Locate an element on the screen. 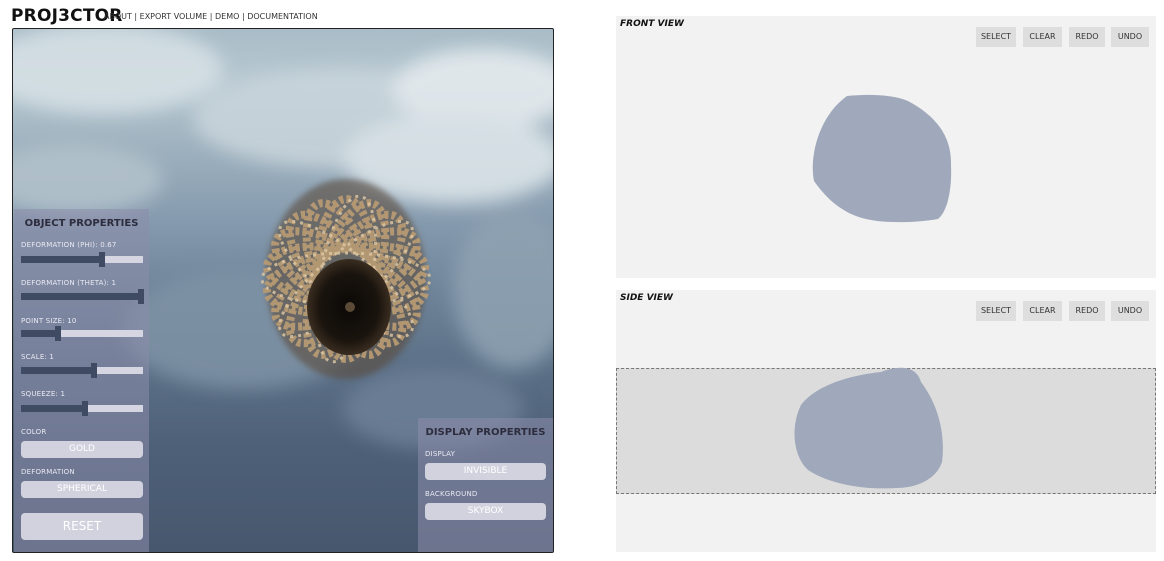  front-shape is located at coordinates (882, 158).